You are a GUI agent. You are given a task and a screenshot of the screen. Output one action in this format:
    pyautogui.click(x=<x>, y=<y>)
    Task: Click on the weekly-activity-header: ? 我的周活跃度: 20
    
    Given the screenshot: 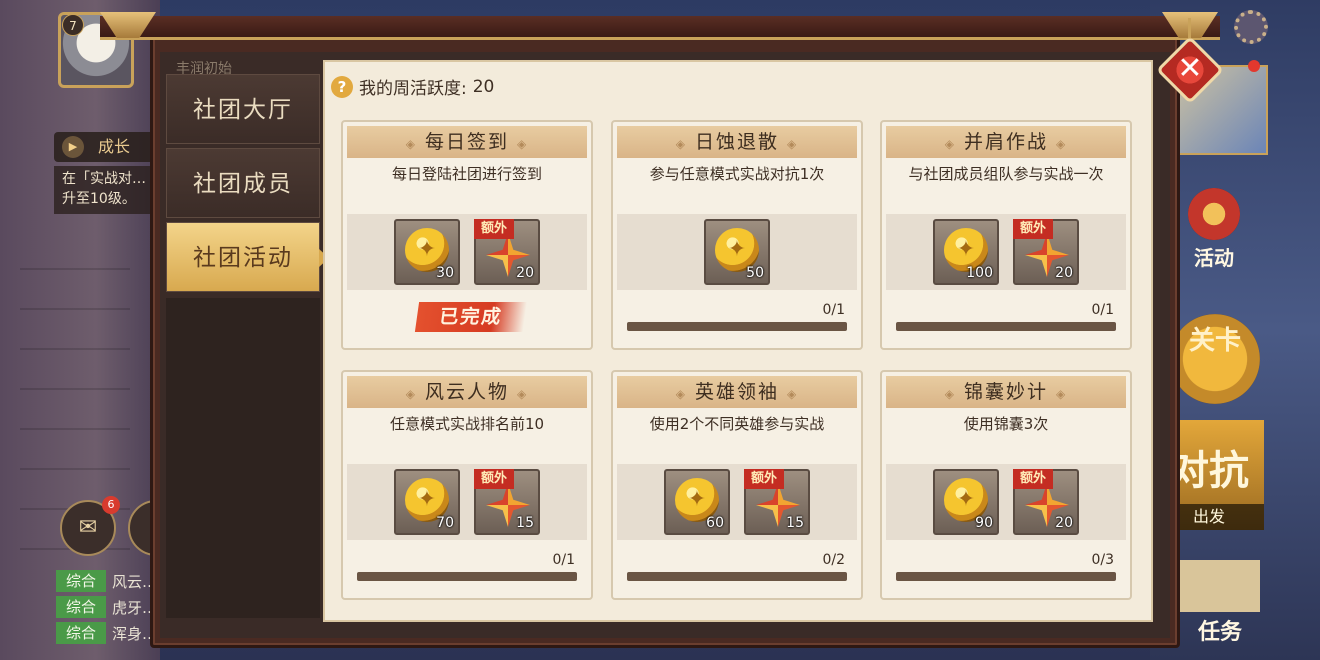 What is the action you would take?
    pyautogui.click(x=412, y=86)
    